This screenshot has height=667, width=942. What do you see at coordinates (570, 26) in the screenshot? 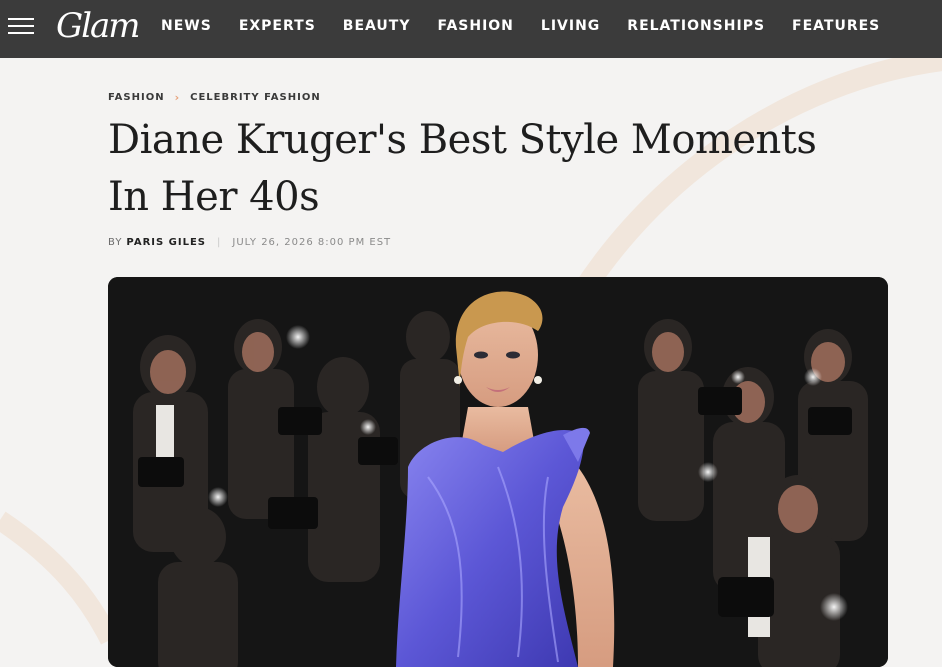
I see `nav-item-living: LIVING` at bounding box center [570, 26].